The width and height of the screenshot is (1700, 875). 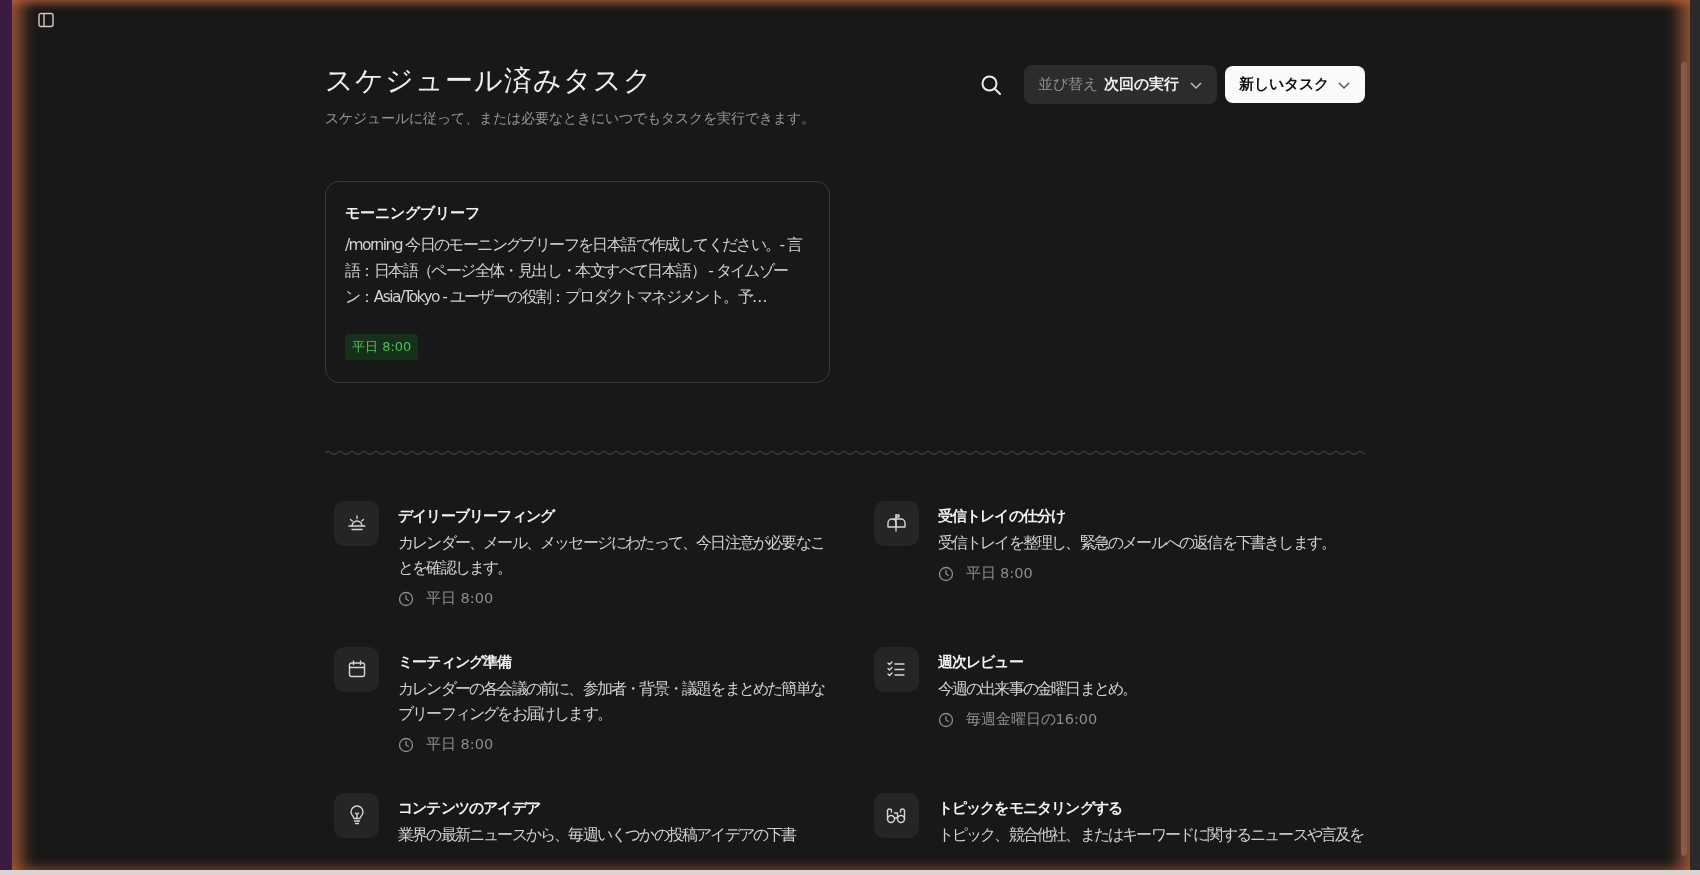 I want to click on template-description: カレンダーの各会議の前に、参加者・背景・議題をまとめた簡単なブリーフィングをお届けします。, so click(x=612, y=702).